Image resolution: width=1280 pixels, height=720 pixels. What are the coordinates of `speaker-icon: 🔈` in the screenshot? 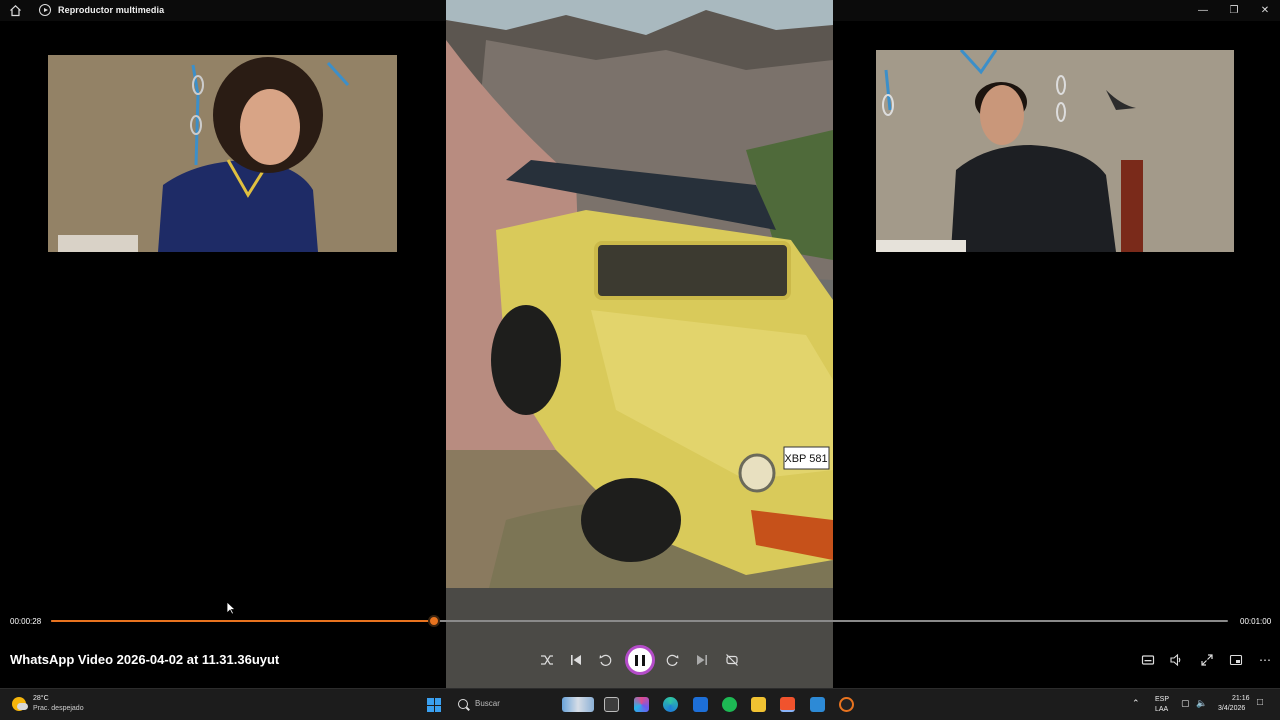 It's located at (1201, 703).